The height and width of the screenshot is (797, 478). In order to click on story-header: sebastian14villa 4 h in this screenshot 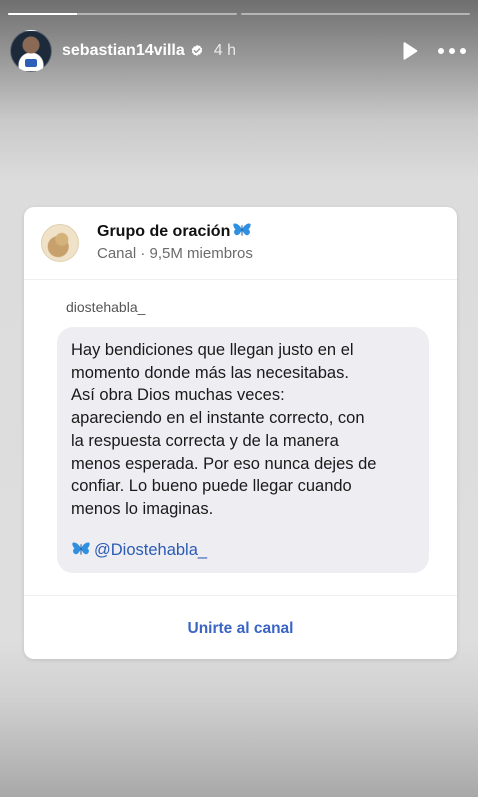, I will do `click(238, 51)`.